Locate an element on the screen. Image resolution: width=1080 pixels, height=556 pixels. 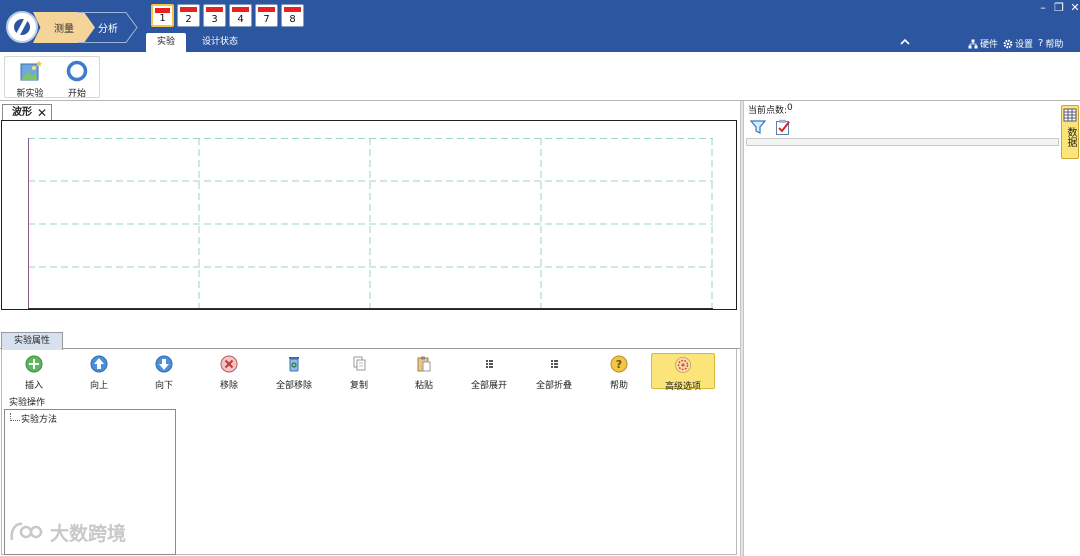
help-icon: ? is located at coordinates (619, 364).